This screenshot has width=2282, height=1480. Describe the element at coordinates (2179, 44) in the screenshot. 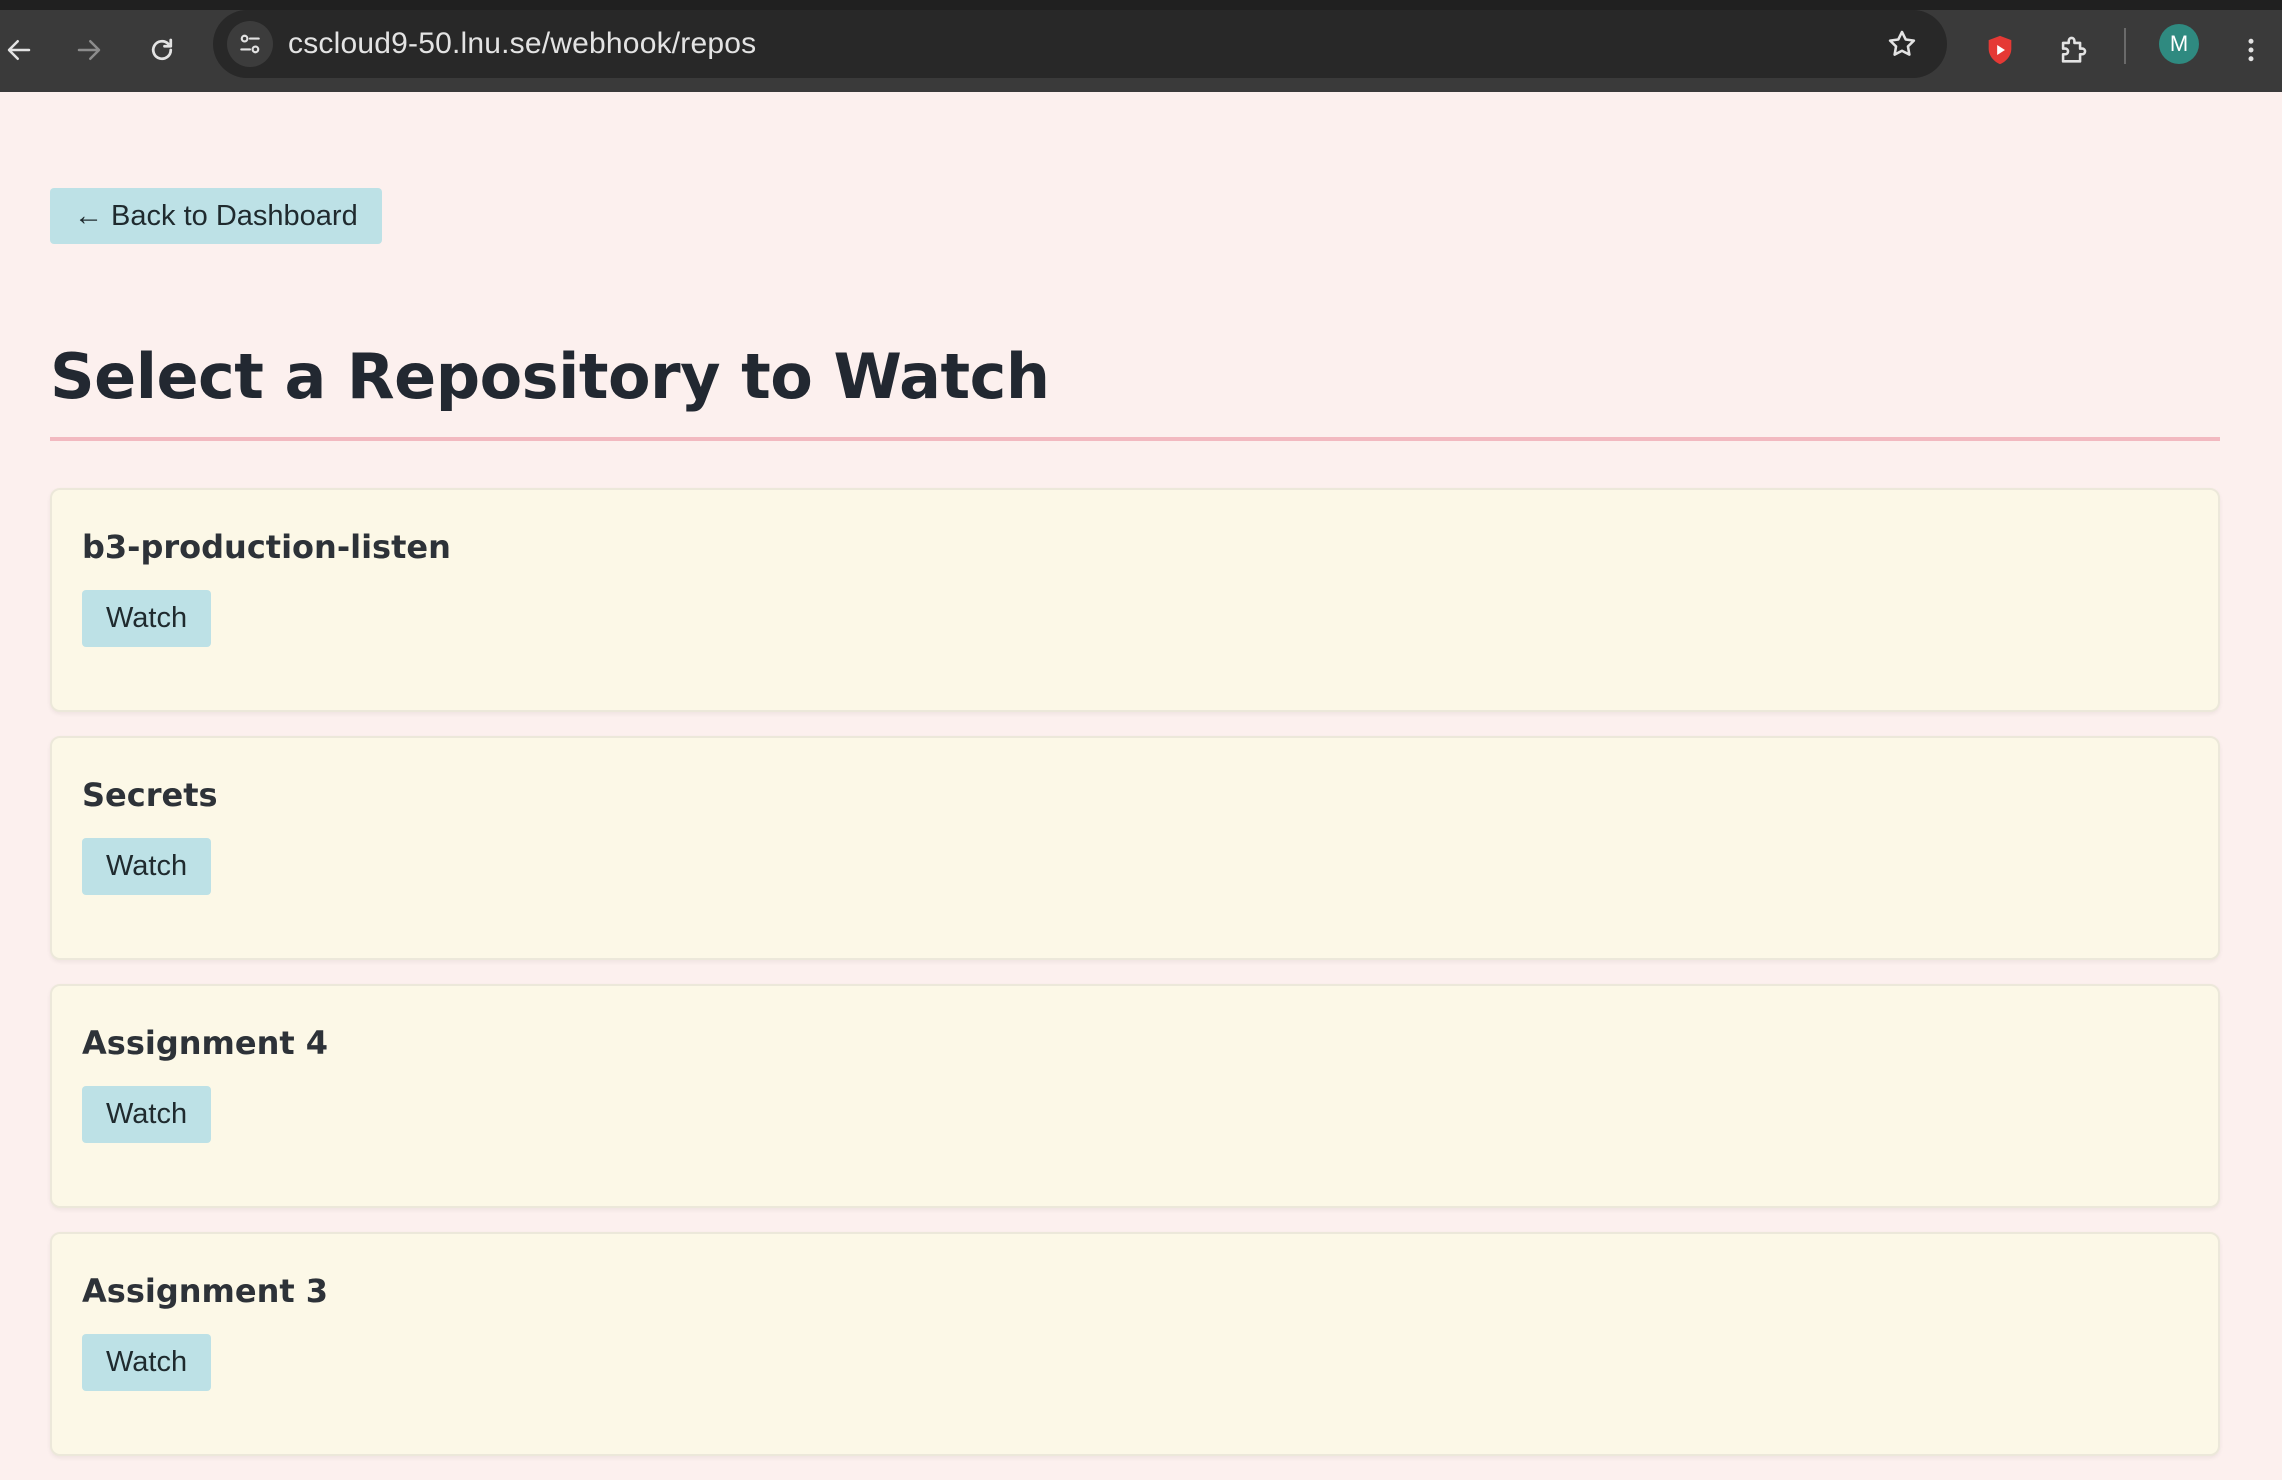

I see `profile-avatar: M` at that location.